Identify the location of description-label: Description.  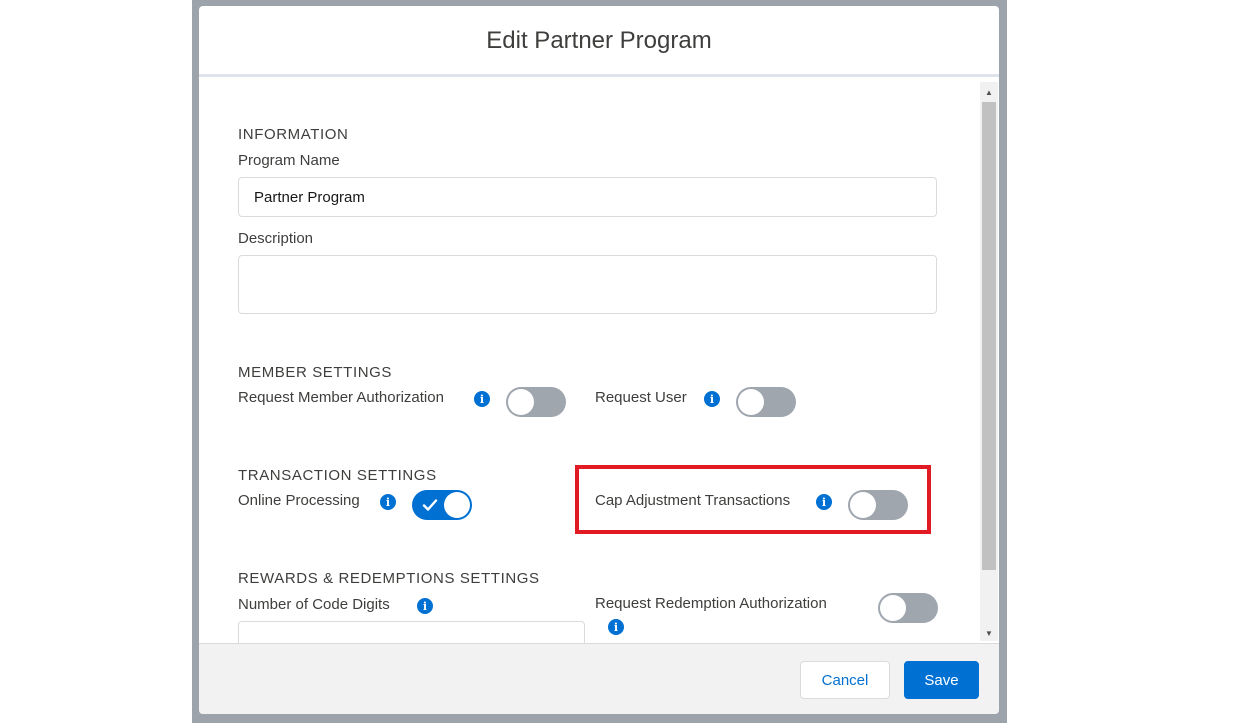
(276, 238).